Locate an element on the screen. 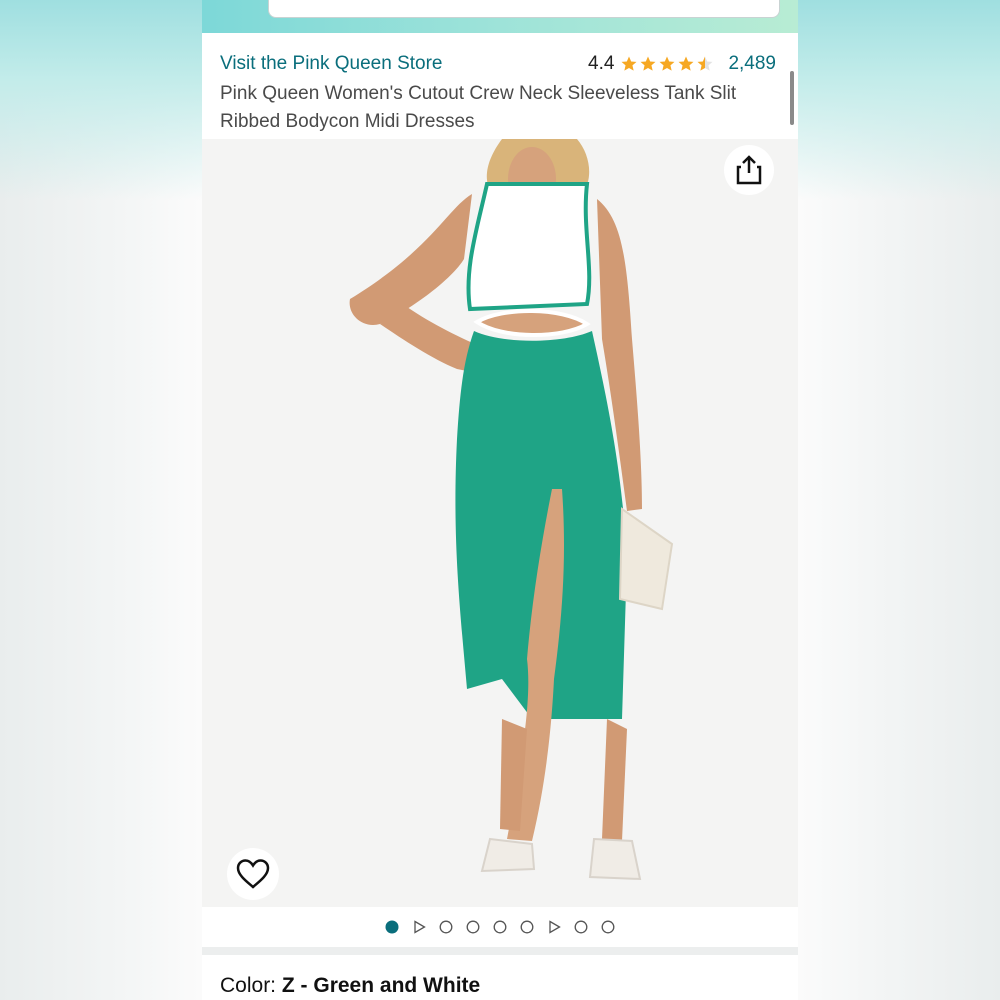 The image size is (1000, 1000). store-link: Visit the Pink Queen Store is located at coordinates (331, 64).